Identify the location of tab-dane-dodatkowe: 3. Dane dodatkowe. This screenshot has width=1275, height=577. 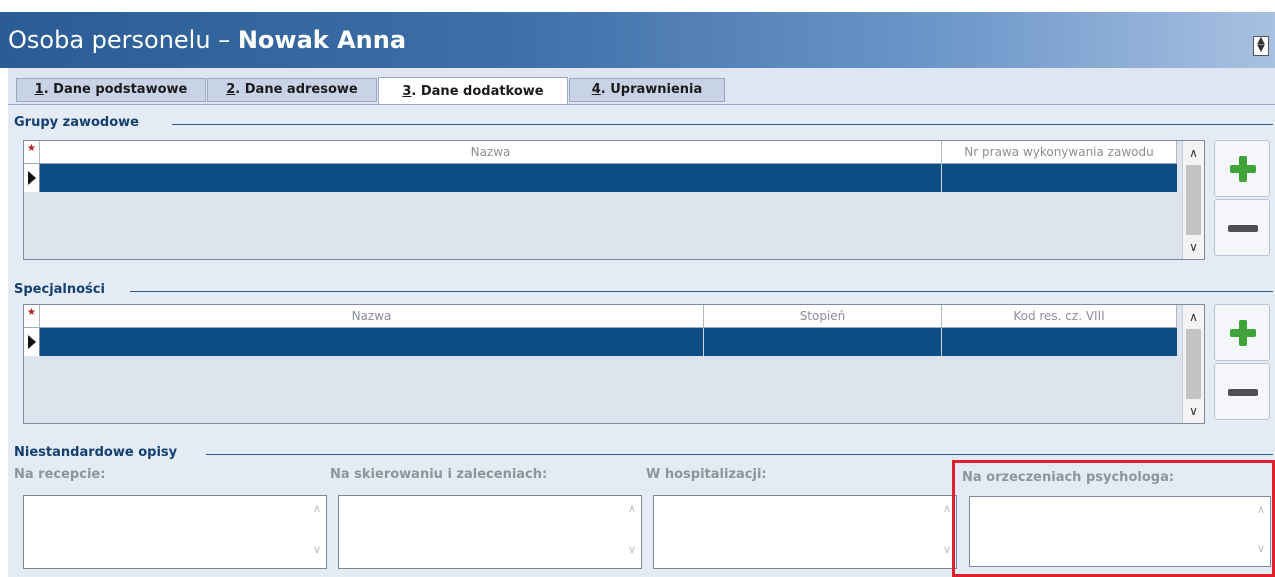
(473, 90).